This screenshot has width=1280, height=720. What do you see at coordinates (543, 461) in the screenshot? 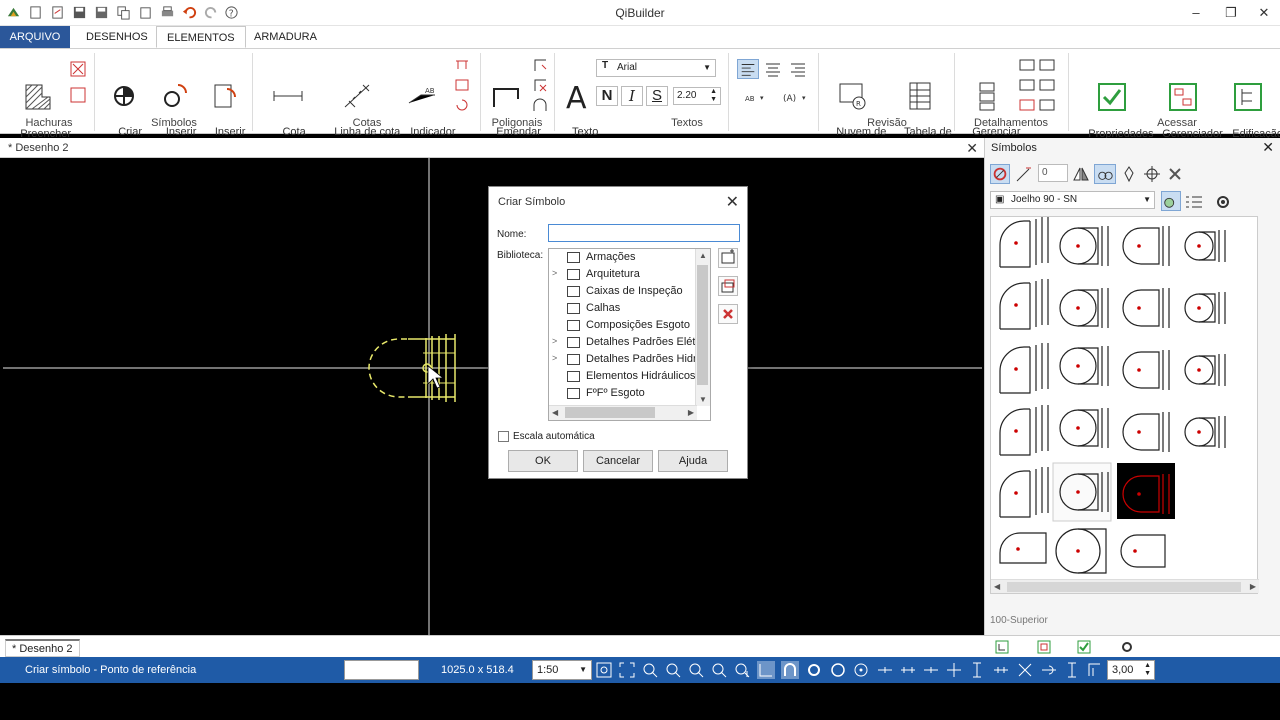
I see `ok-button: OK` at bounding box center [543, 461].